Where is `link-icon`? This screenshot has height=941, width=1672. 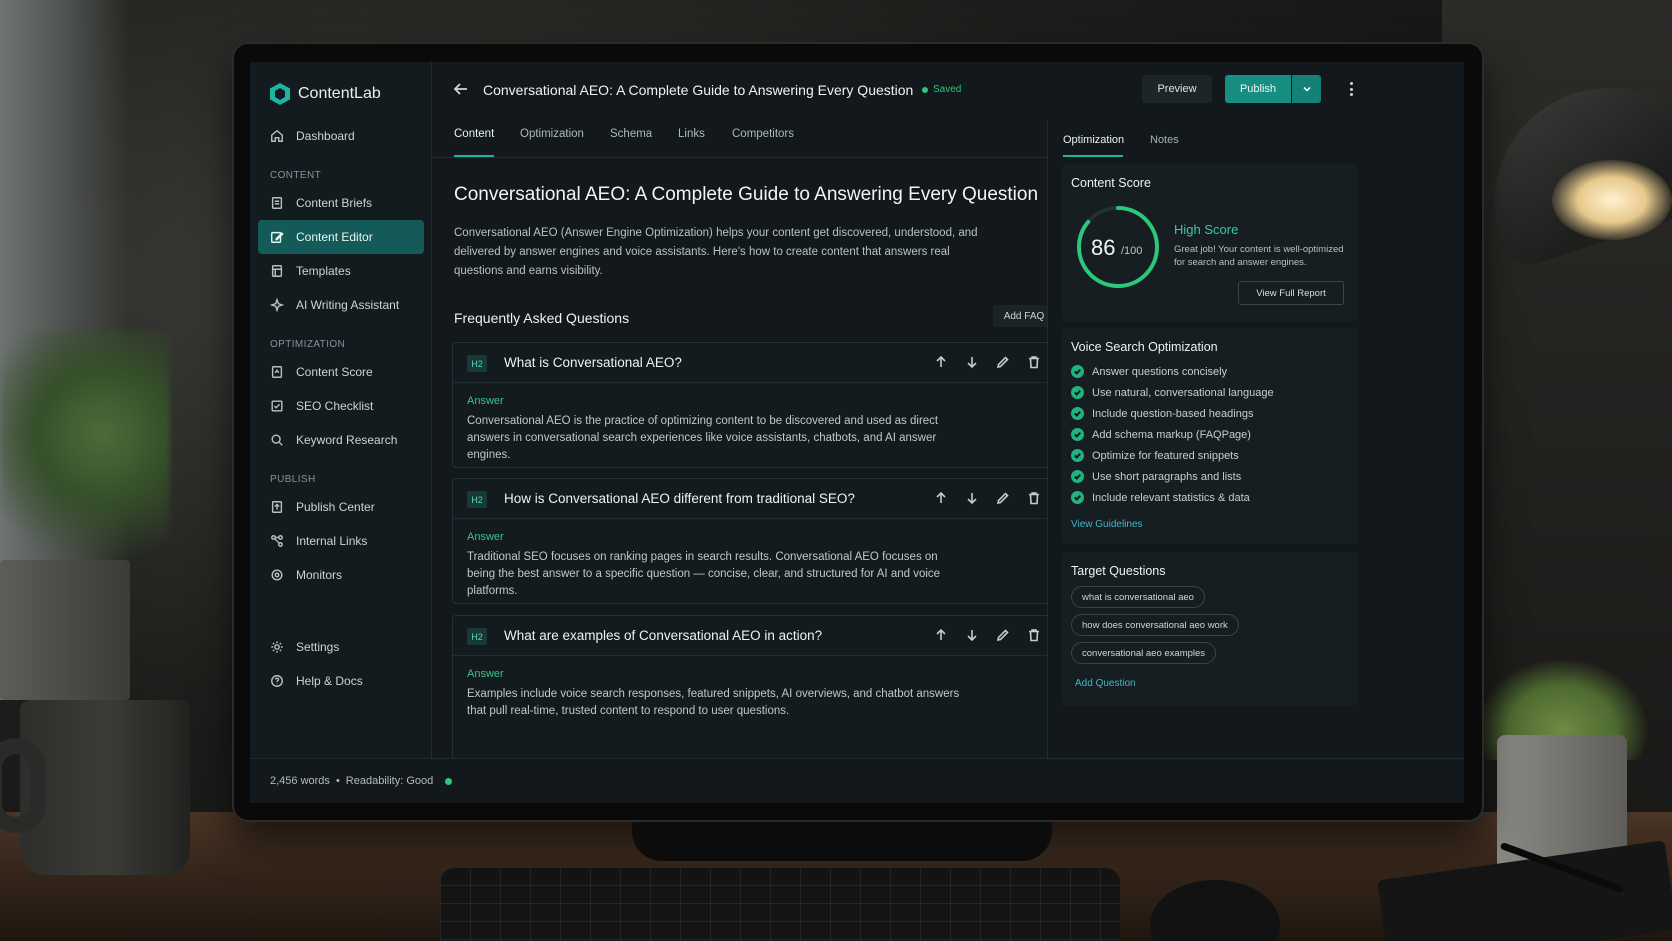
link-icon is located at coordinates (277, 541).